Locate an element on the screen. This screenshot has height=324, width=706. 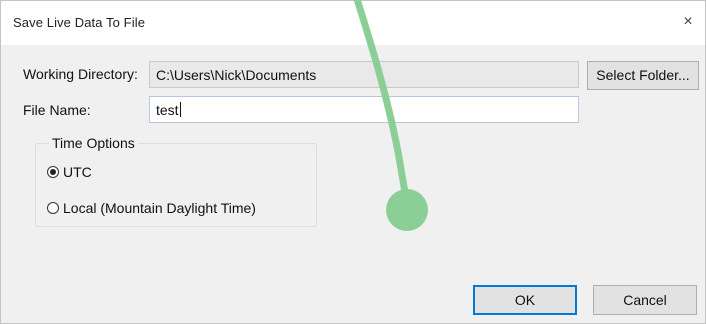
title-bar: Save Live Data To File × is located at coordinates (353, 23).